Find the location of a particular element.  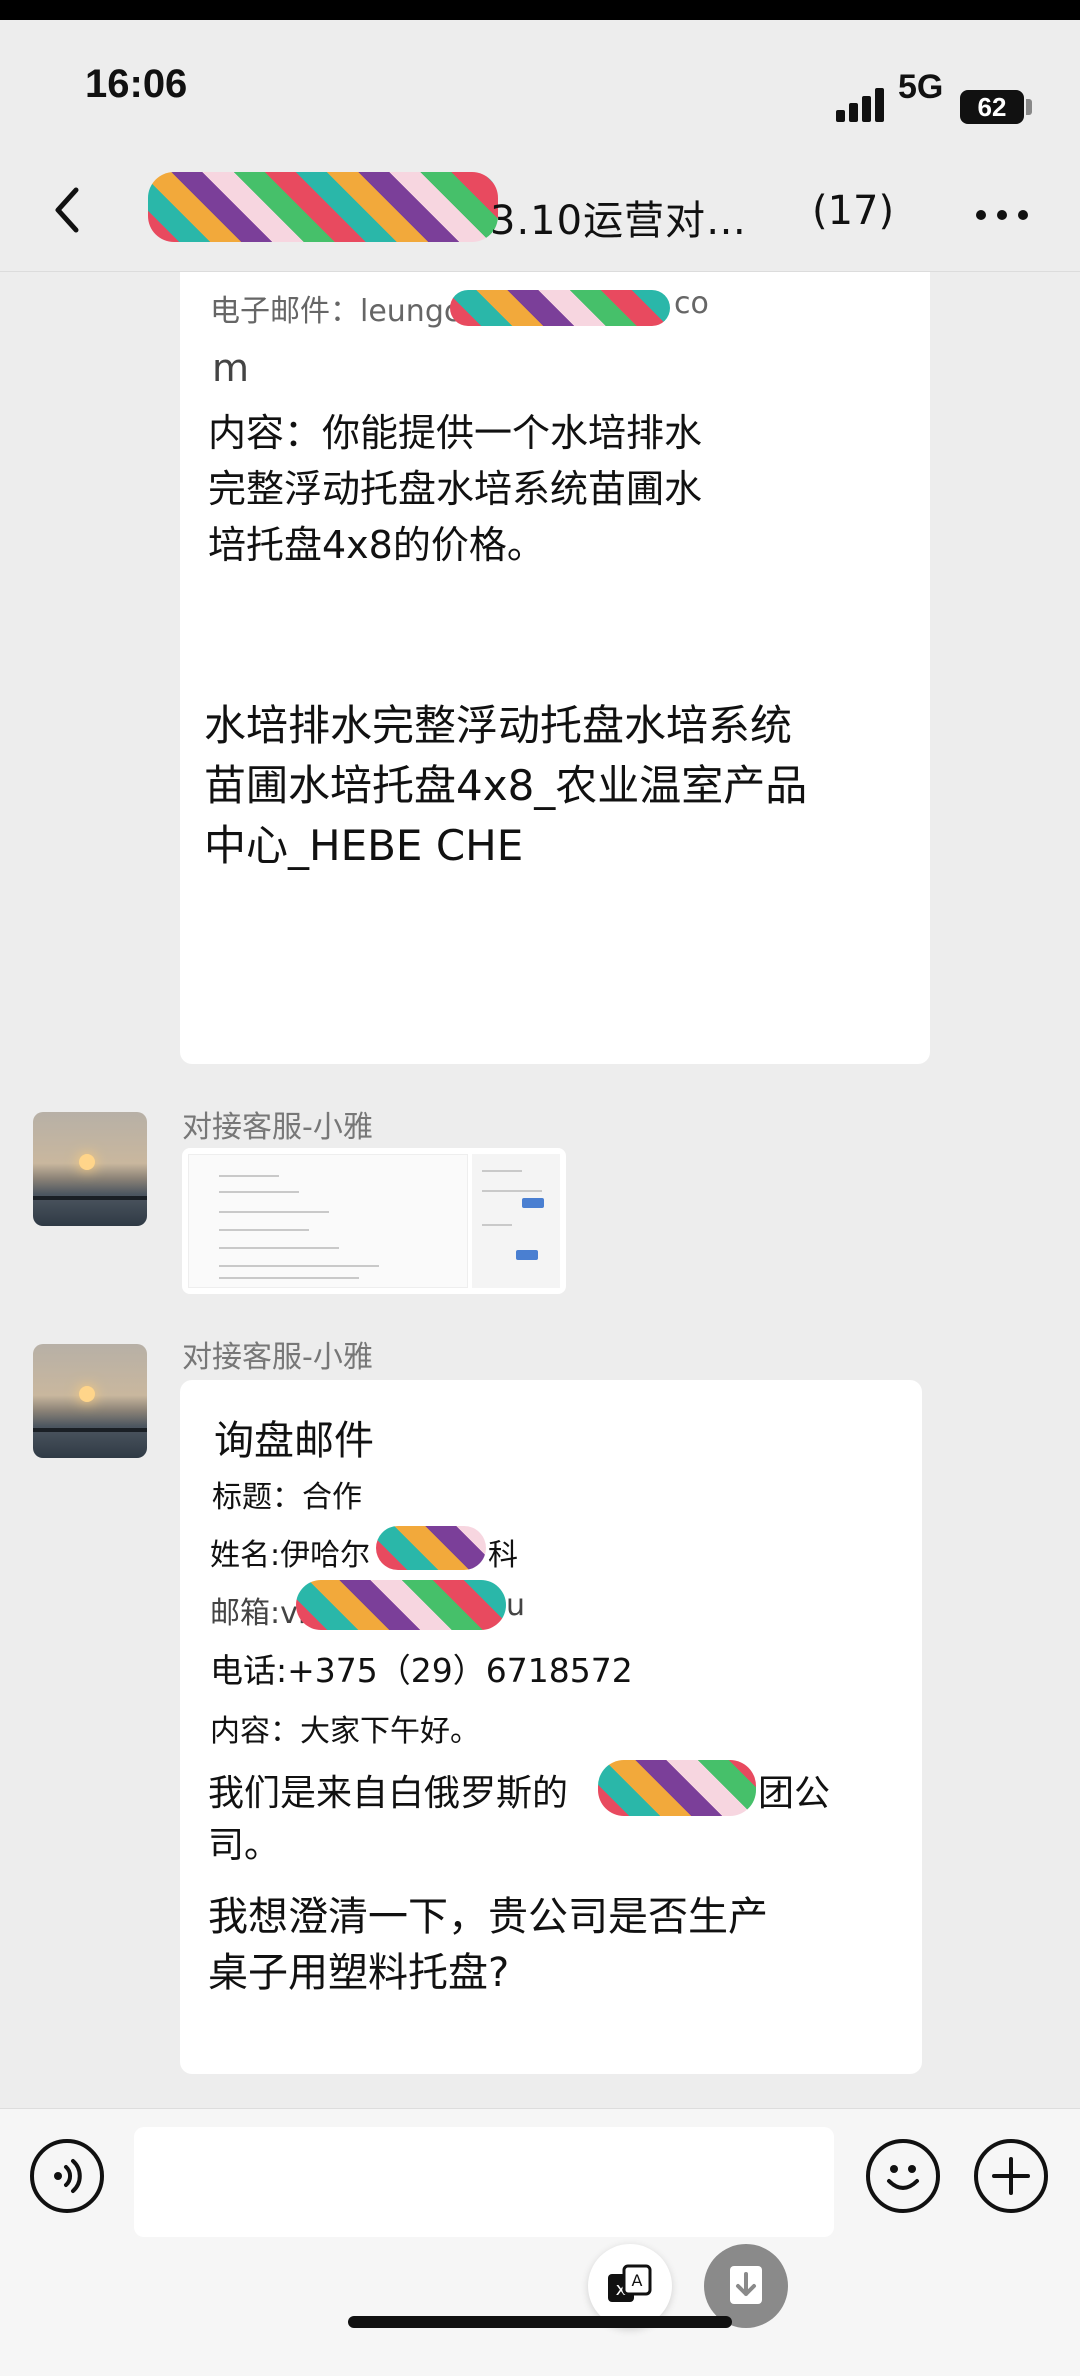

home-indicator is located at coordinates (540, 2322).